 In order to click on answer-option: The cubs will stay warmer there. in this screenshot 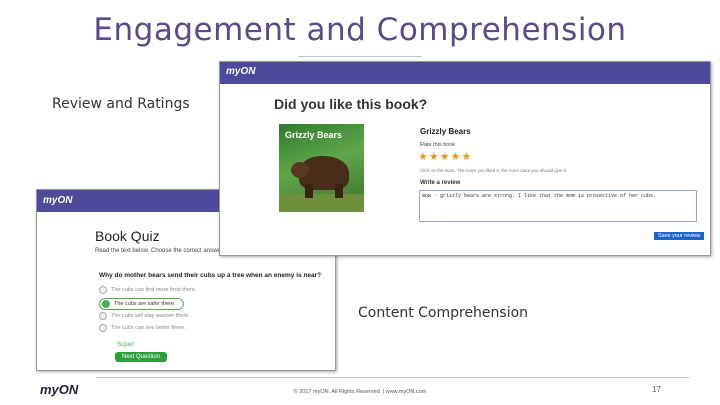, I will do `click(144, 316)`.